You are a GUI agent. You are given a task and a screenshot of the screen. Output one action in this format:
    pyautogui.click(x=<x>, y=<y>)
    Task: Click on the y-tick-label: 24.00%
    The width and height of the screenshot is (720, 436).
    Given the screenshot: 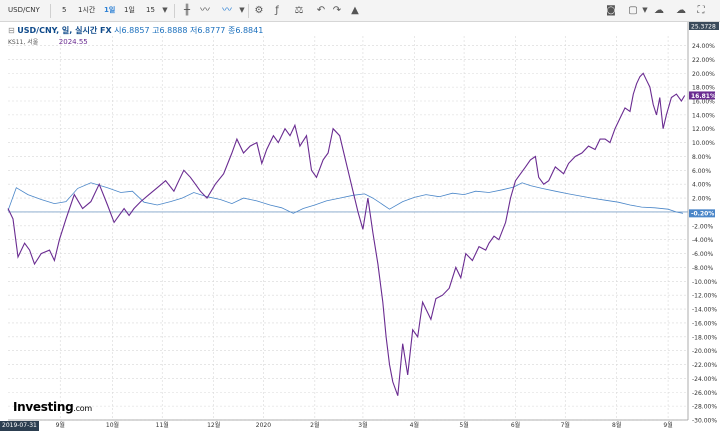 What is the action you would take?
    pyautogui.click(x=703, y=46)
    